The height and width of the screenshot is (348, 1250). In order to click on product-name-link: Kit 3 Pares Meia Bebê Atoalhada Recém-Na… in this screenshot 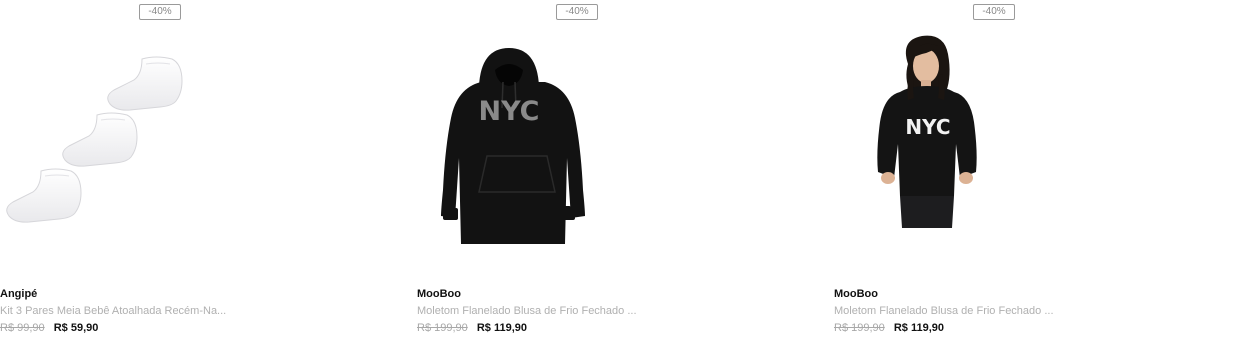, I will do `click(113, 311)`.